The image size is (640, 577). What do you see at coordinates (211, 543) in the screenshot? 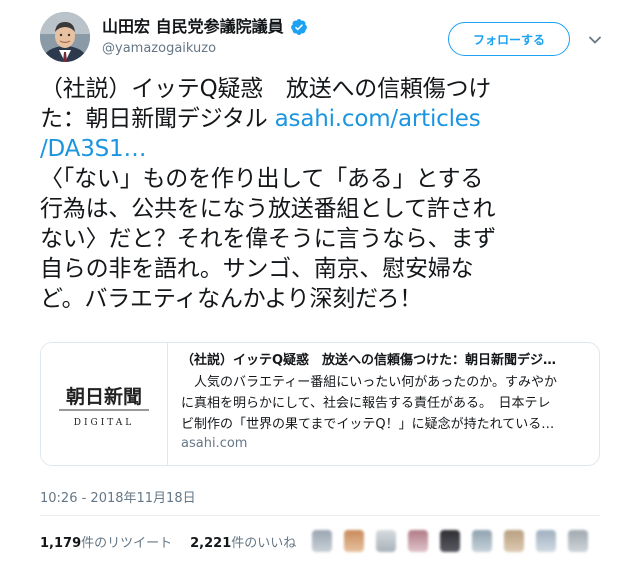
I see `like-count: 2,221` at bounding box center [211, 543].